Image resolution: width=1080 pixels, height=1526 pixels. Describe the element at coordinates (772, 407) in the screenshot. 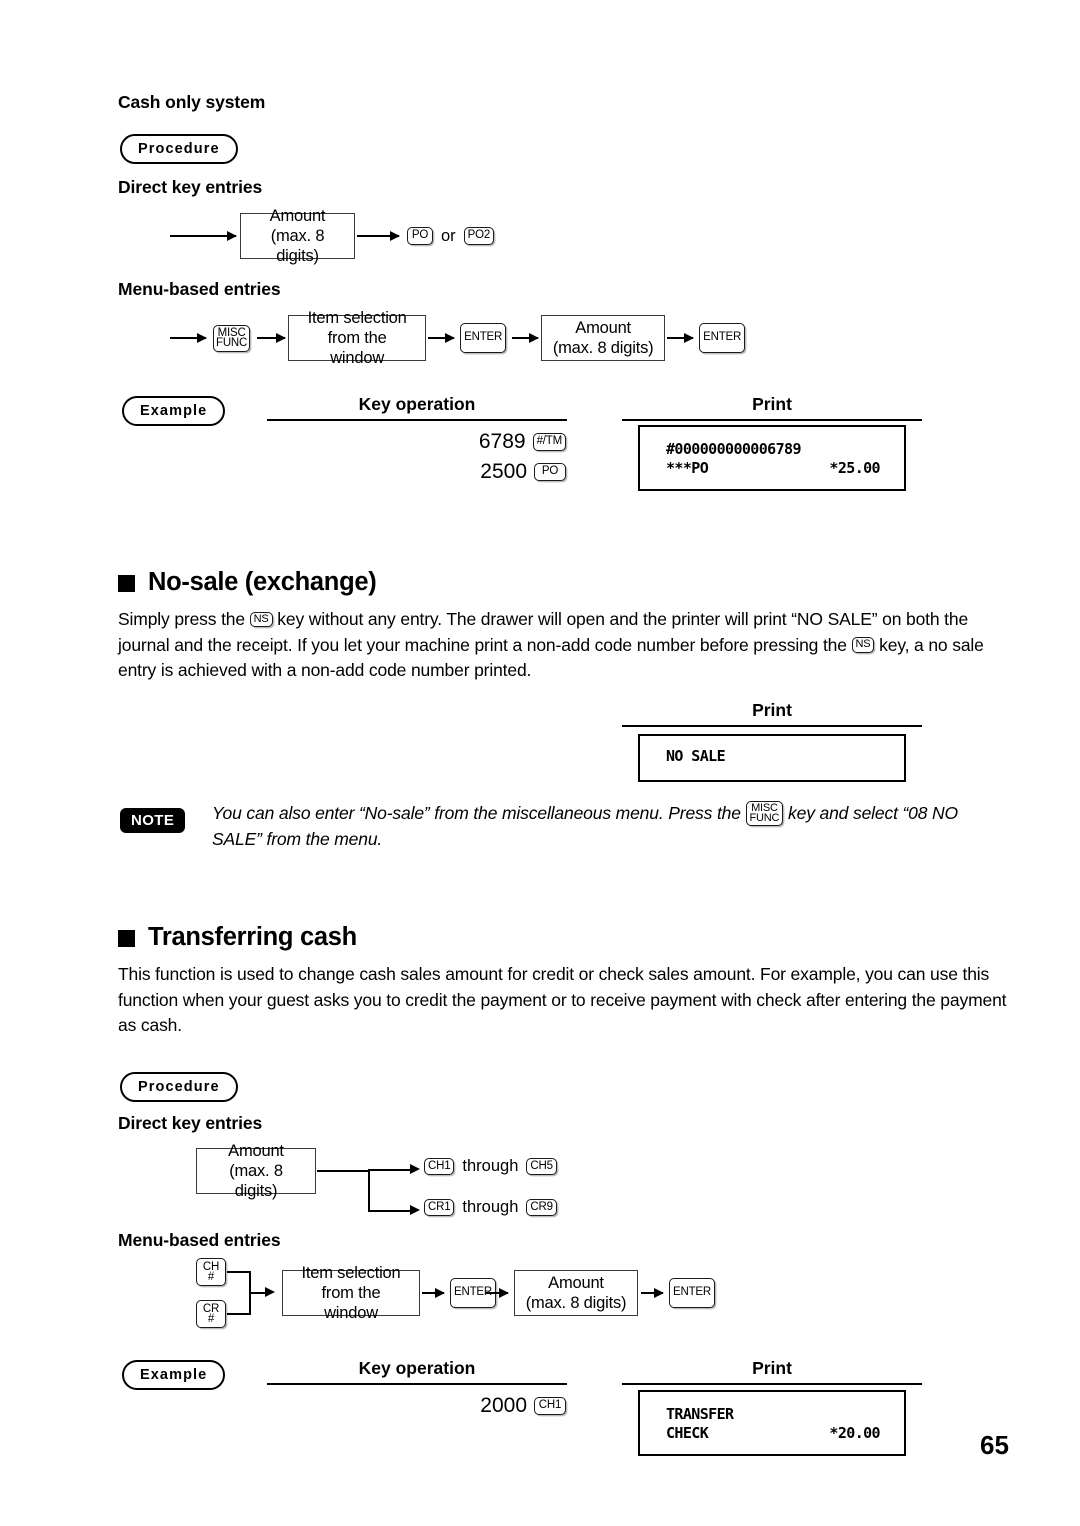

I see `print-header-col-1: Print` at that location.